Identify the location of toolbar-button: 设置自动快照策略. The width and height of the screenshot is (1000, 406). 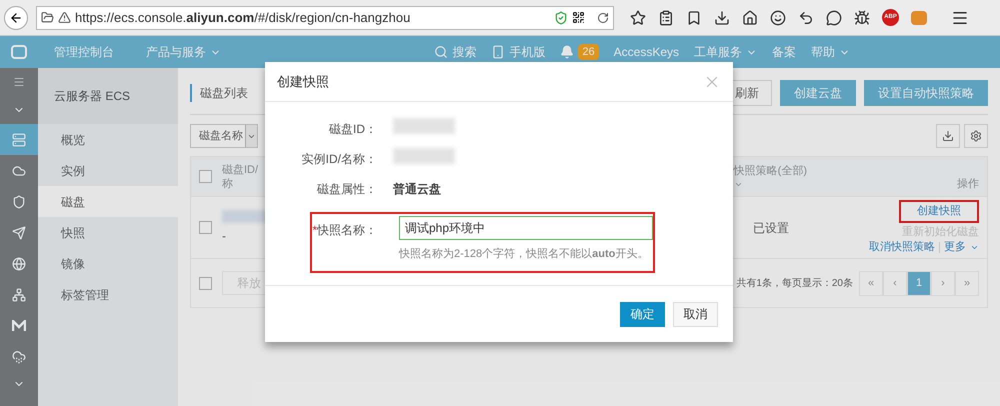
(926, 93).